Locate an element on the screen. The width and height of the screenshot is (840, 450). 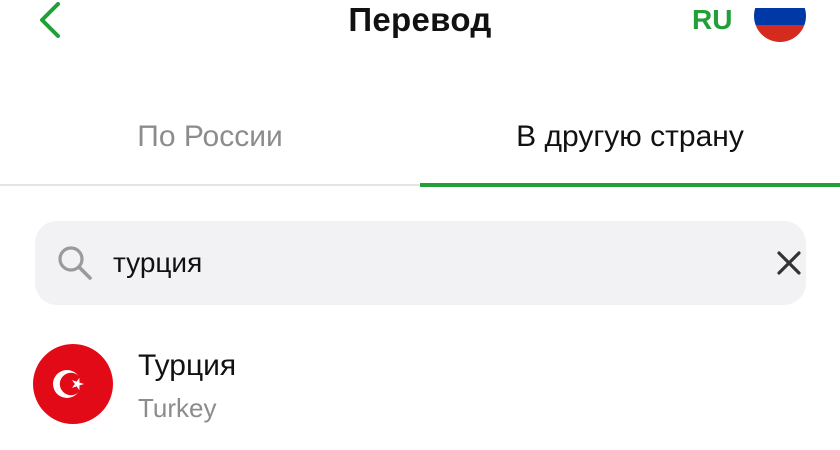
close-icon is located at coordinates (789, 263).